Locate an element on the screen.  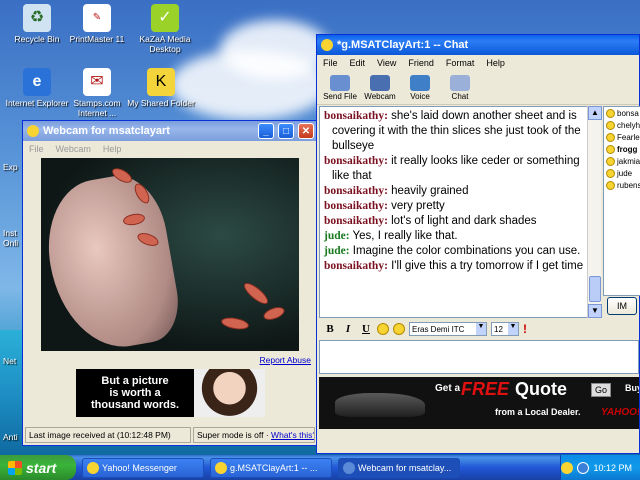
desktop-icon-printmaster: ✎ PrintMaster 11 is located at coordinates (97, 24).